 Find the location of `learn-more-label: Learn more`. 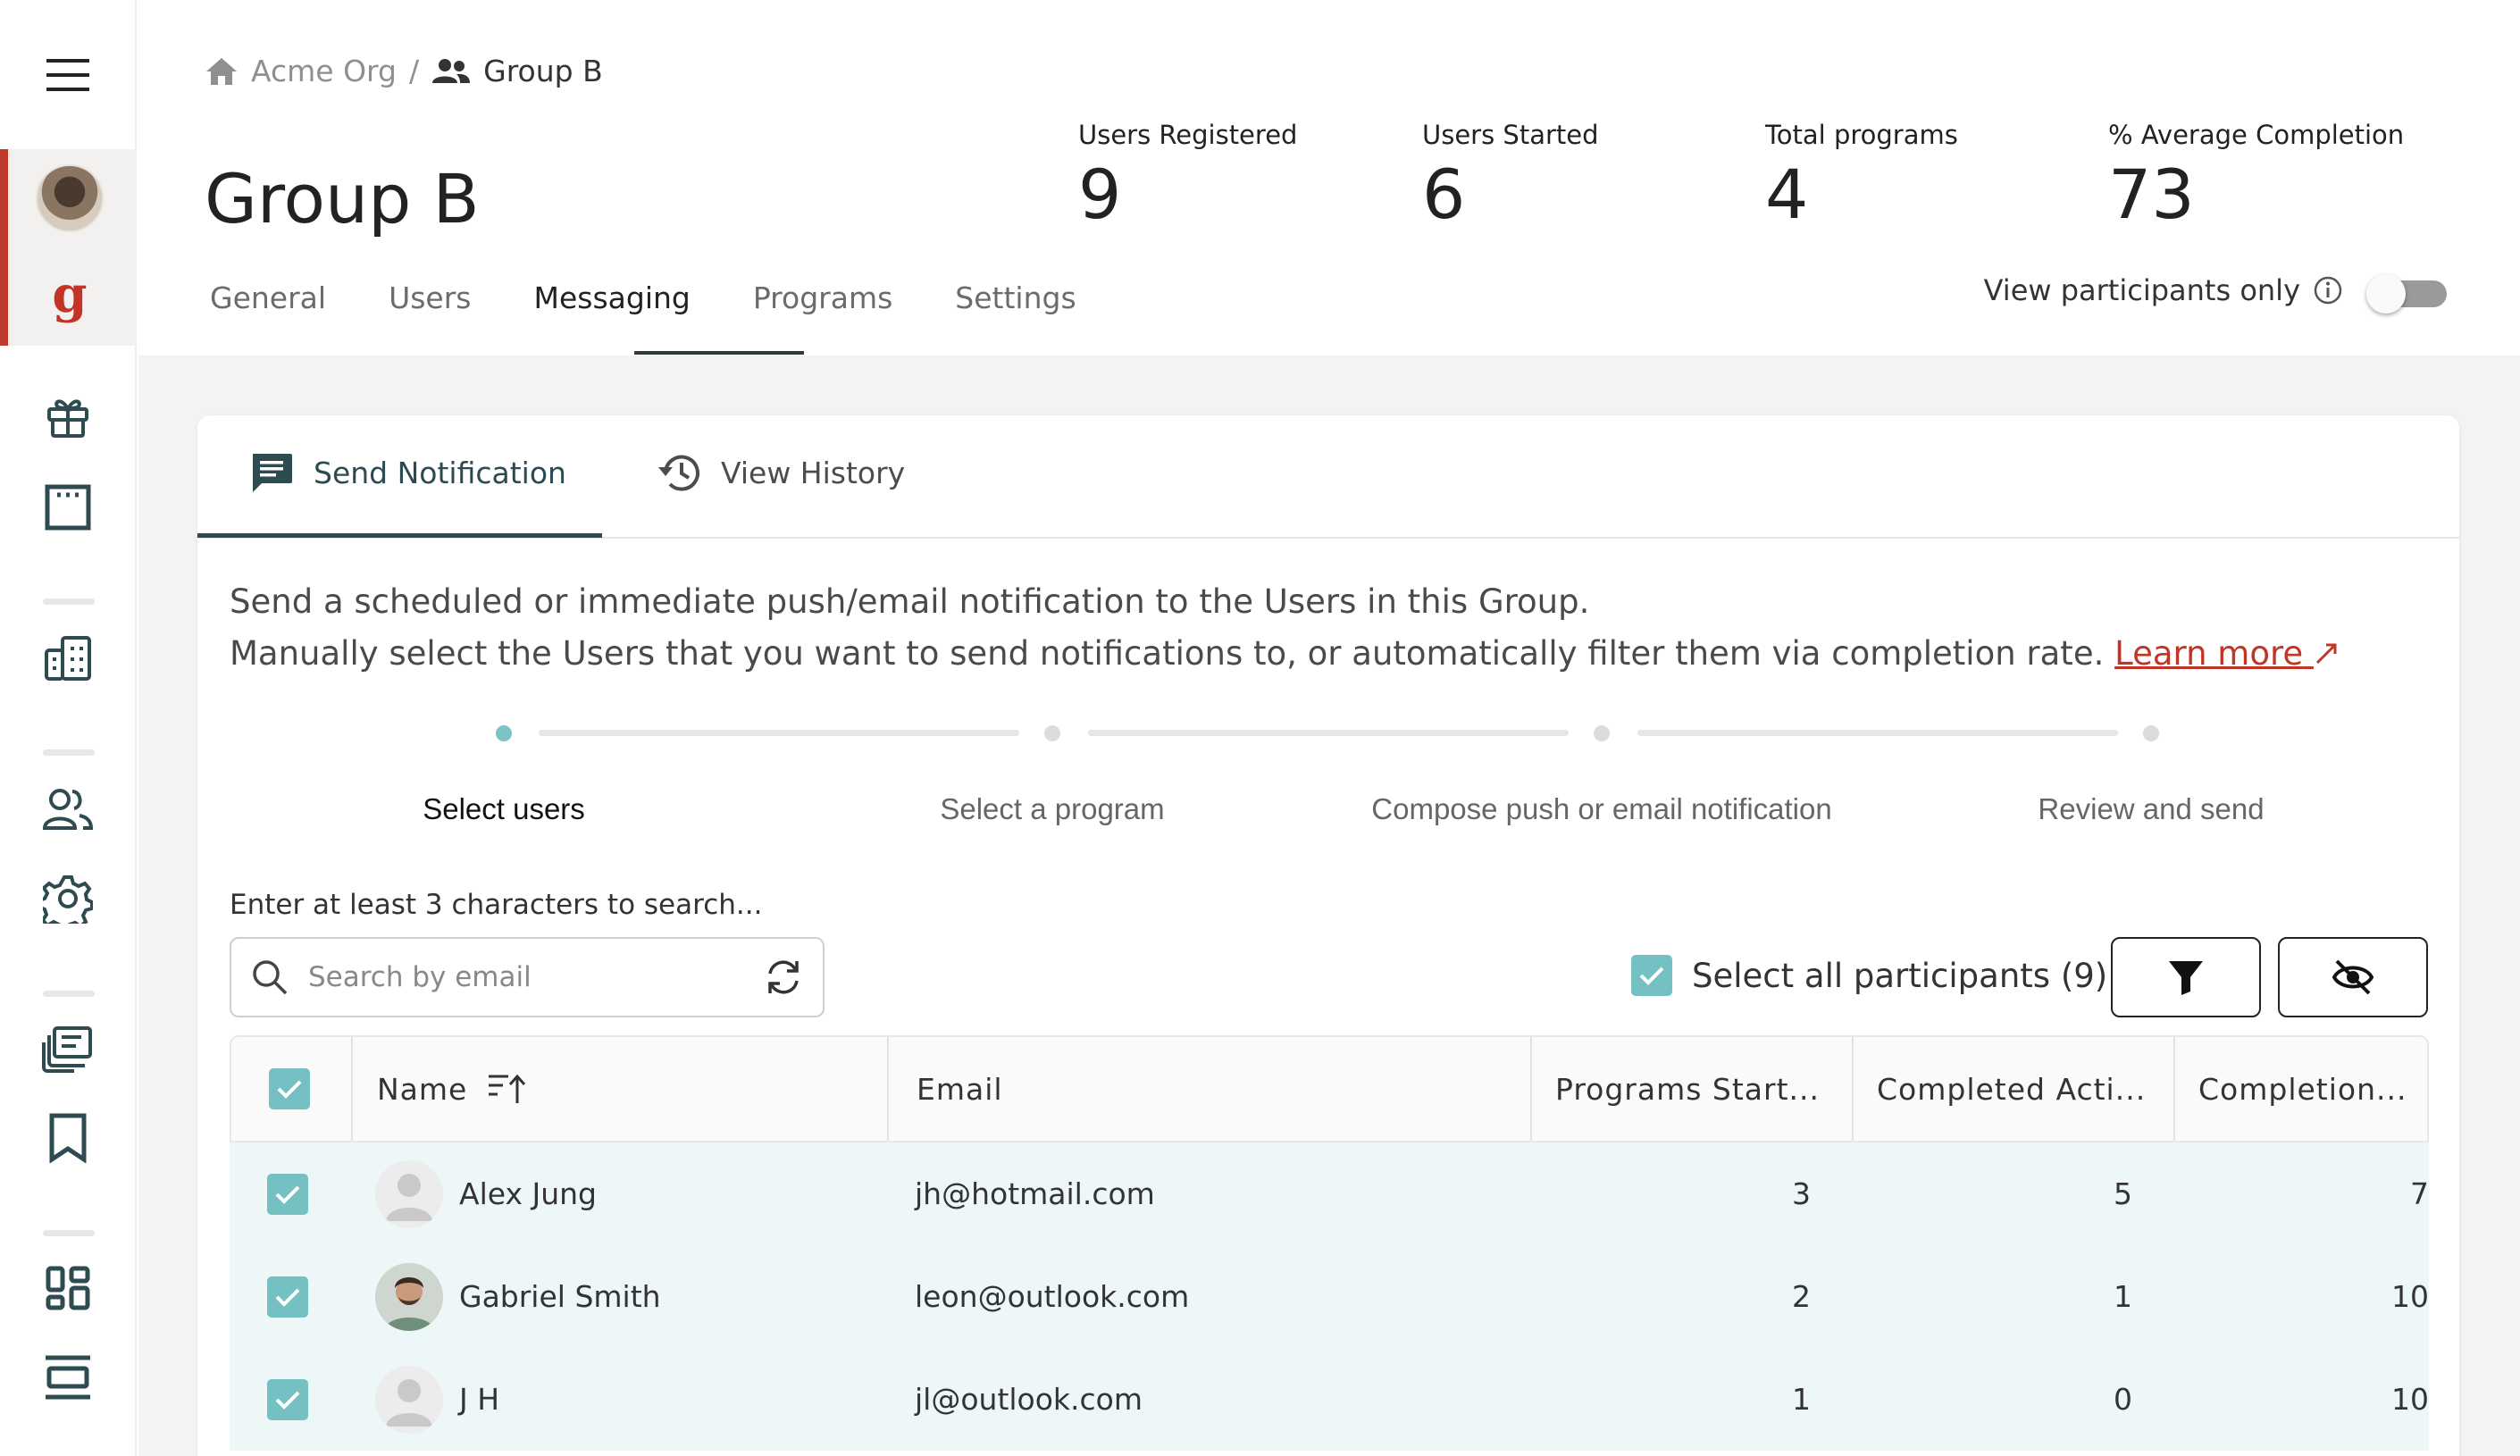

learn-more-label: Learn more is located at coordinates (2209, 653).